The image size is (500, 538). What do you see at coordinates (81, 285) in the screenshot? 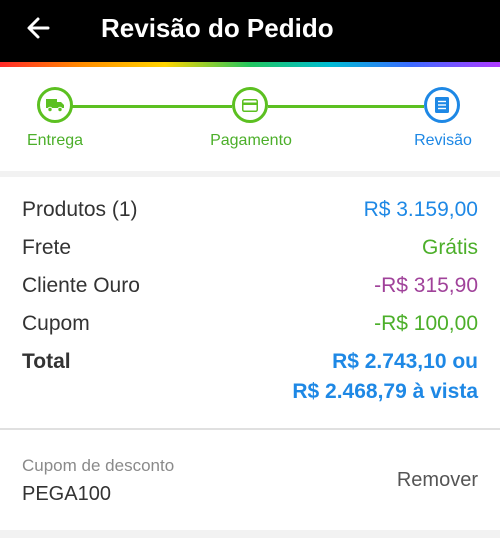
I see `gold-client-label: Cliente Ouro` at bounding box center [81, 285].